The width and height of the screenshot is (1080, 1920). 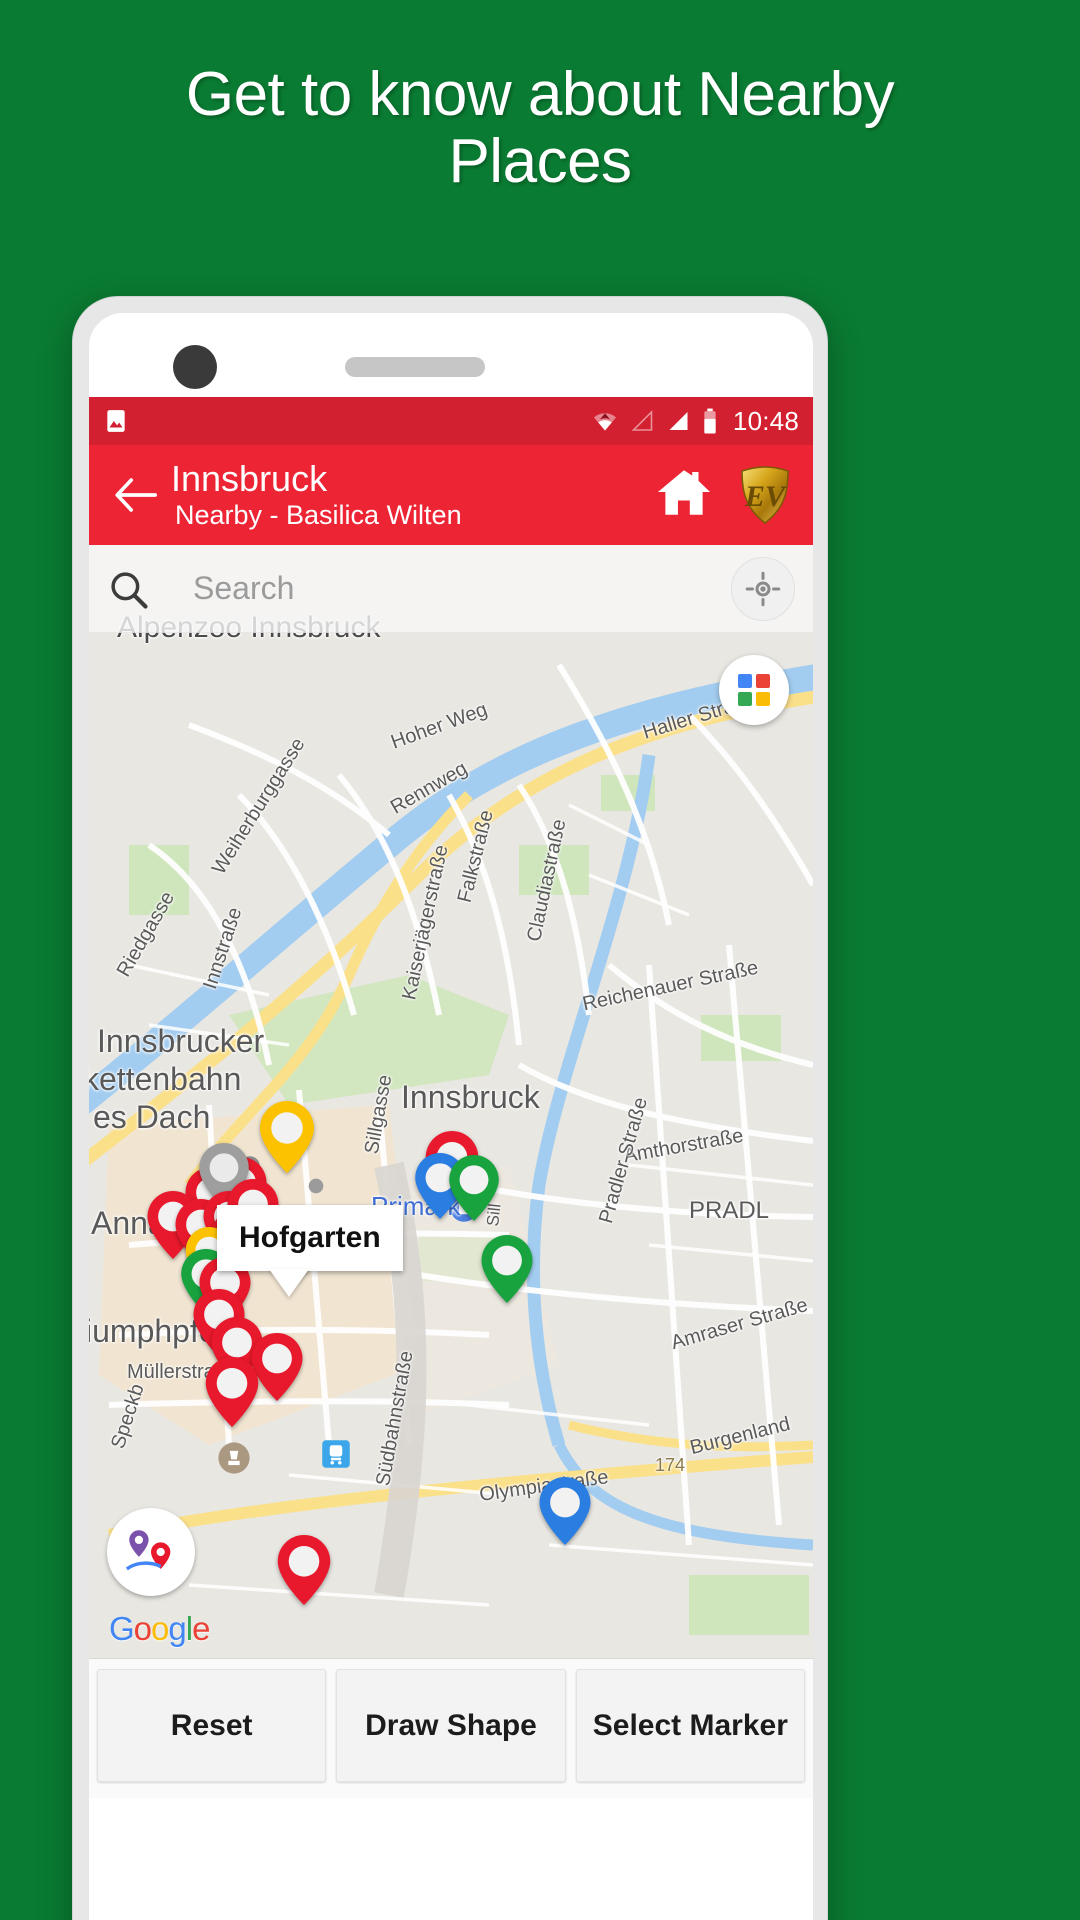 I want to click on image-icon, so click(x=116, y=421).